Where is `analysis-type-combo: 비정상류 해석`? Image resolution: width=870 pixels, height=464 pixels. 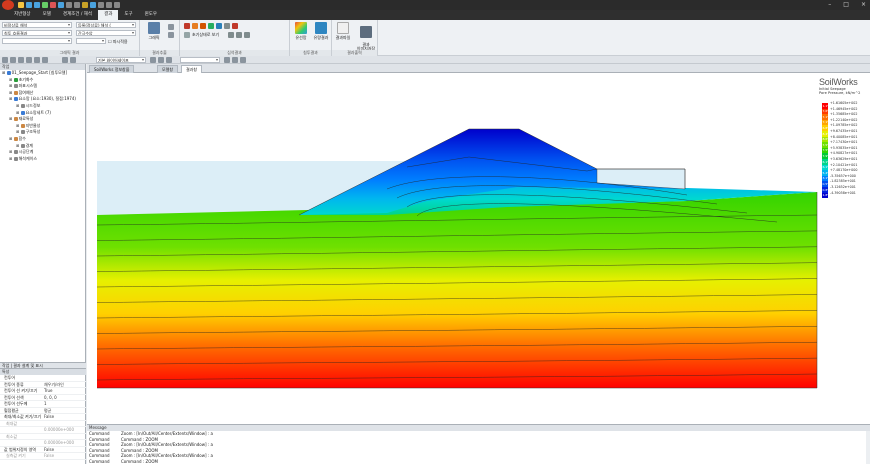 analysis-type-combo: 비정상류 해석 is located at coordinates (37, 25).